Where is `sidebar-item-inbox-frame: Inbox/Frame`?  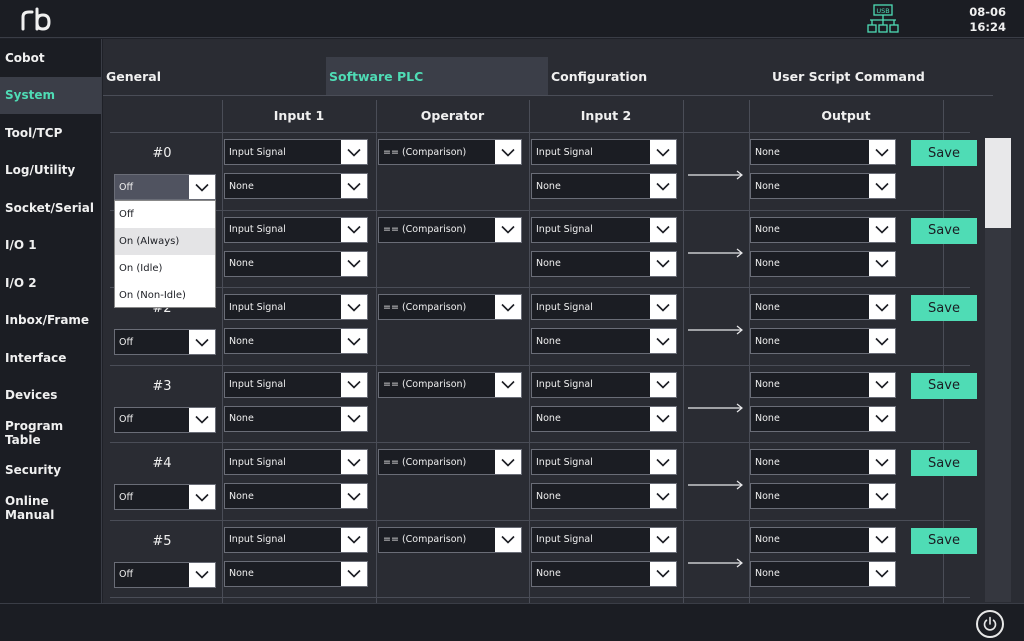
sidebar-item-inbox-frame: Inbox/Frame is located at coordinates (50, 321).